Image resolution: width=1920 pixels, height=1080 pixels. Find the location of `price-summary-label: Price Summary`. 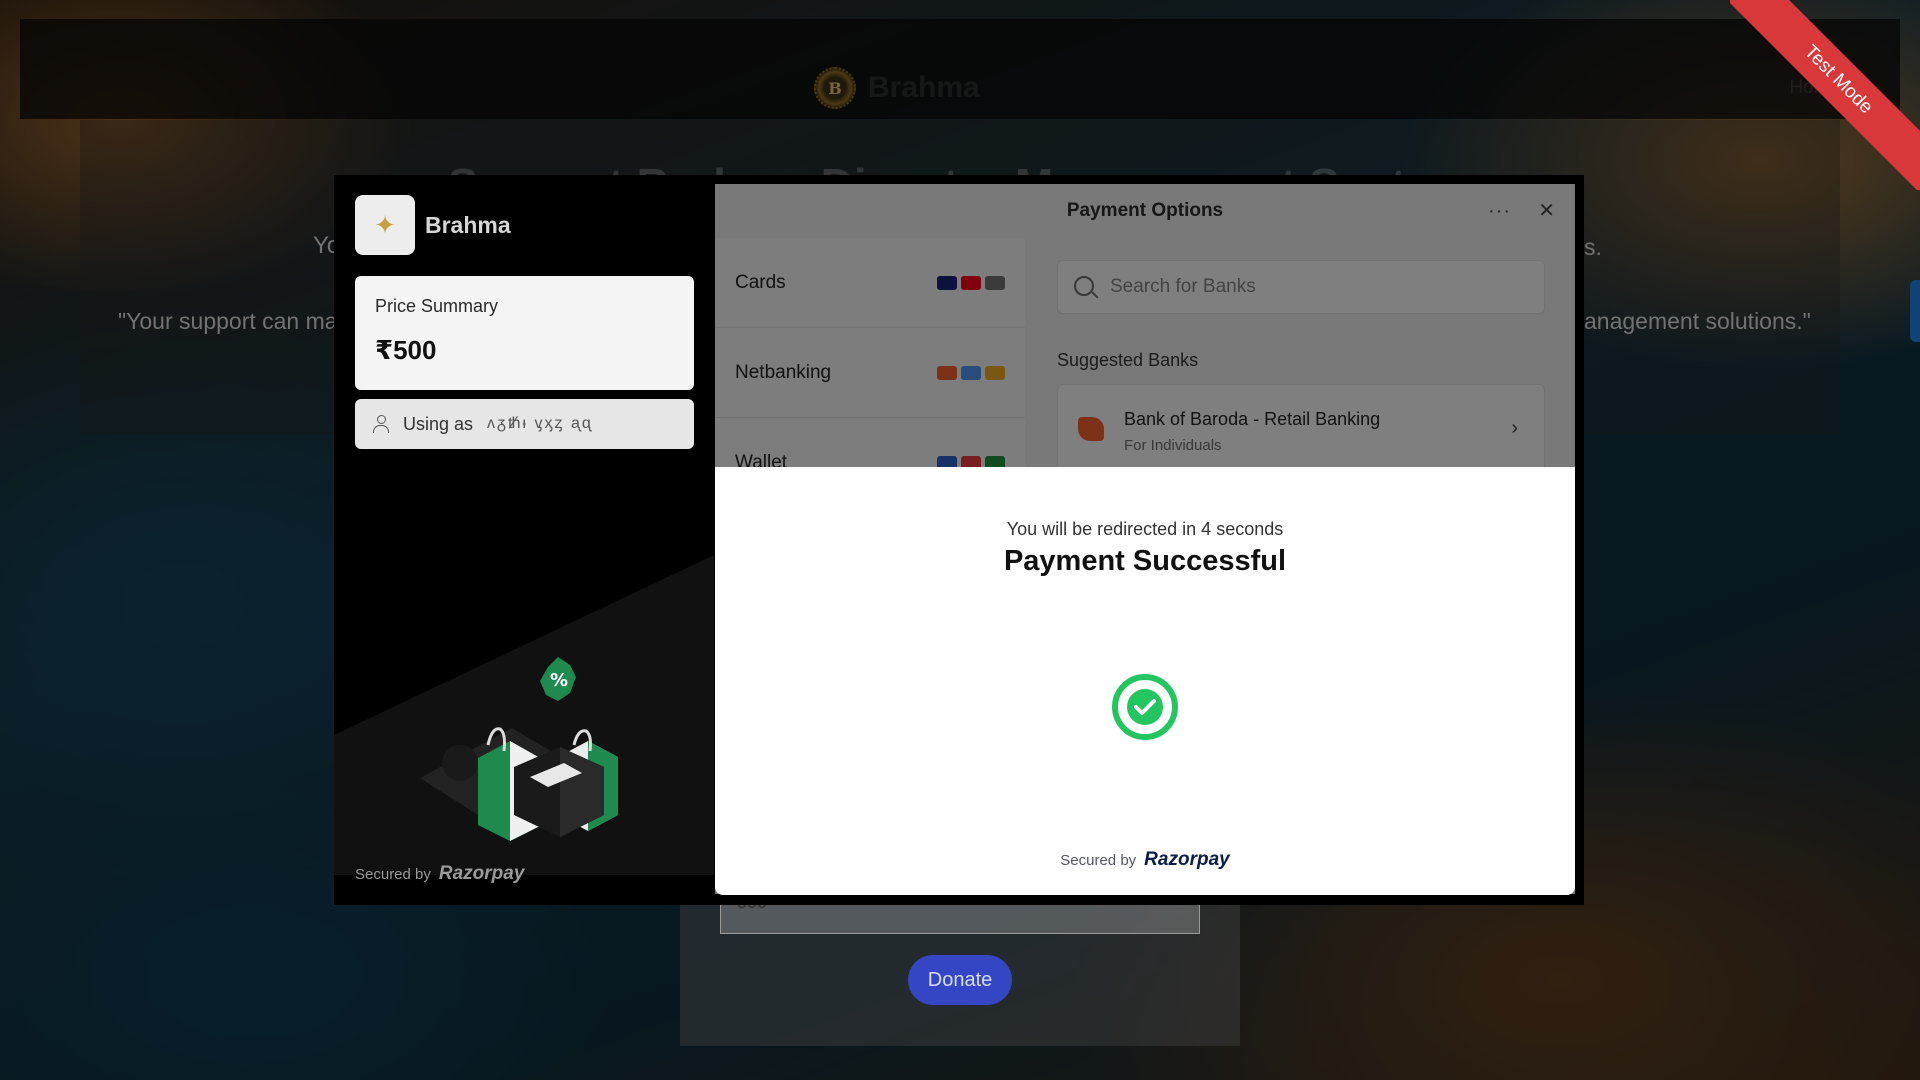

price-summary-label: Price Summary is located at coordinates (437, 306).